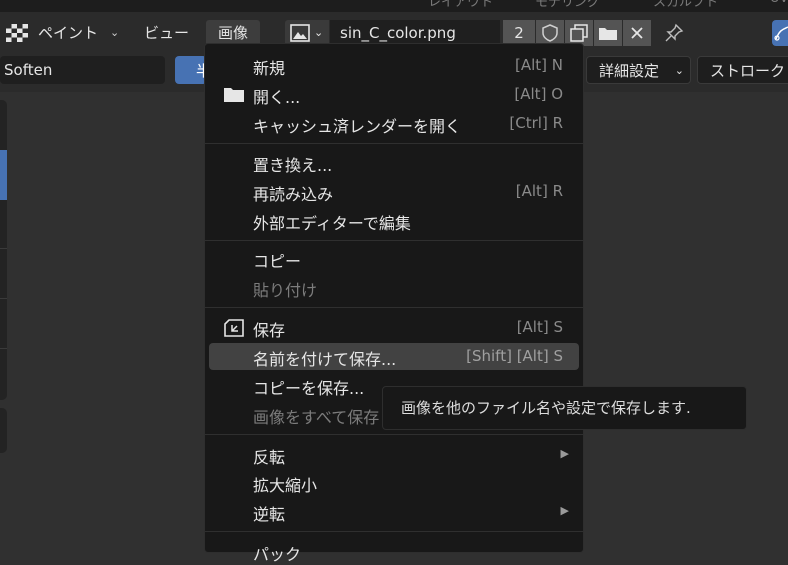  Describe the element at coordinates (285, 290) in the screenshot. I see `menu-item-label: 貼り付け` at that location.